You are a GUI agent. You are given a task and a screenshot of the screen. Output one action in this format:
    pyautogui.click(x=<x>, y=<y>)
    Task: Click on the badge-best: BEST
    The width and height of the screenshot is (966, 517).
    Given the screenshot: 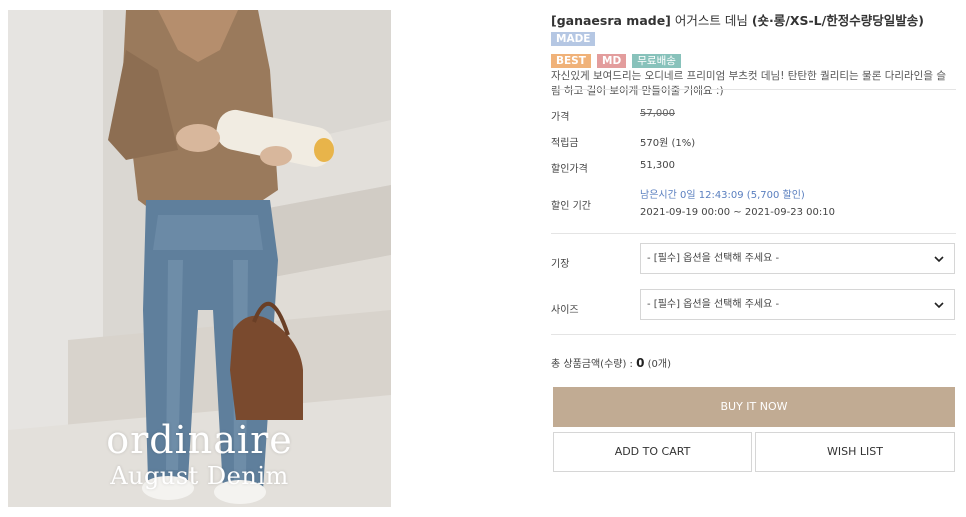 What is the action you would take?
    pyautogui.click(x=571, y=61)
    